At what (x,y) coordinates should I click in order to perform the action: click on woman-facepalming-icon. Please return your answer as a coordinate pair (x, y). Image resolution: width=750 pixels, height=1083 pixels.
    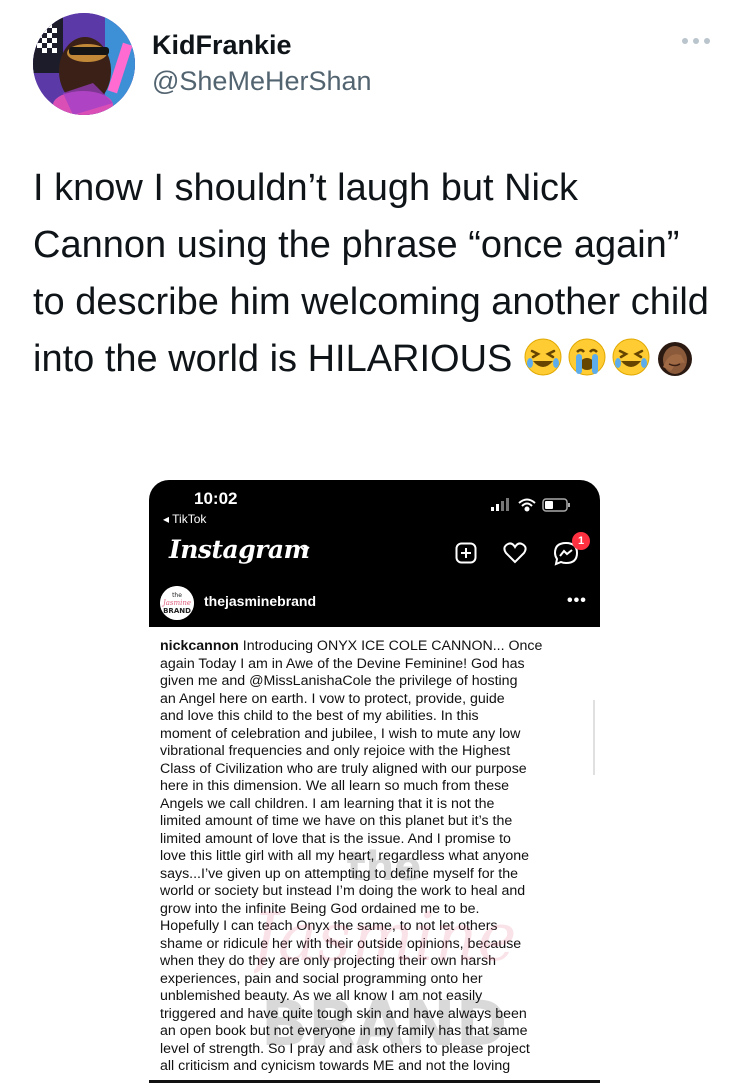
    Looking at the image, I should click on (674, 359).